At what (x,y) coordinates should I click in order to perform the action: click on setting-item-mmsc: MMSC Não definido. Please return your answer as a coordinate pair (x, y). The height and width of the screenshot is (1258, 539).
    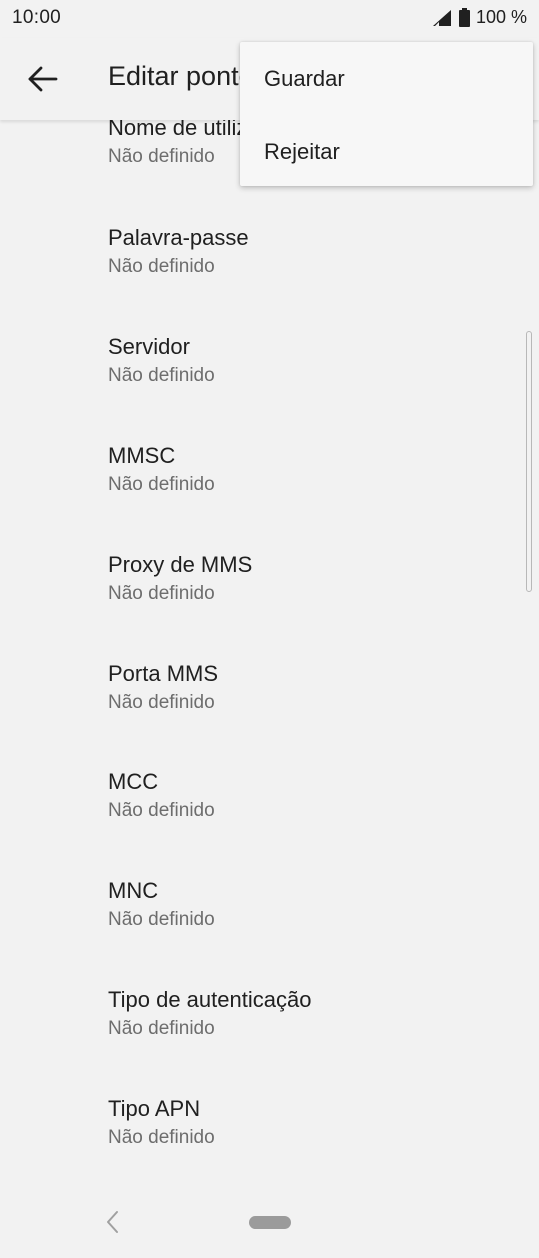
    Looking at the image, I should click on (308, 470).